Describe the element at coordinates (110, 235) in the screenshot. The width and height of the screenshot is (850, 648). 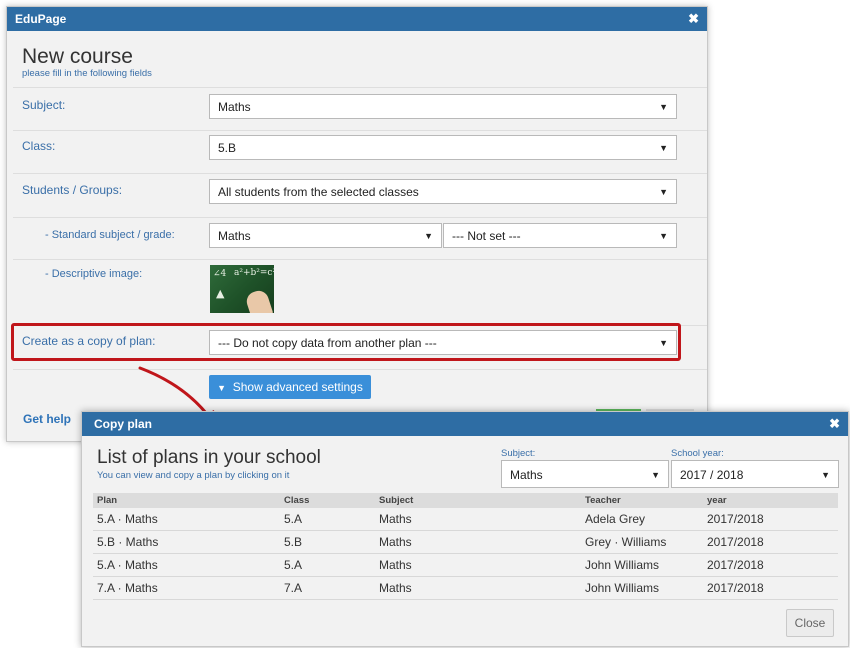
I see `standard-subject-label: - Standard subject / grade:` at that location.